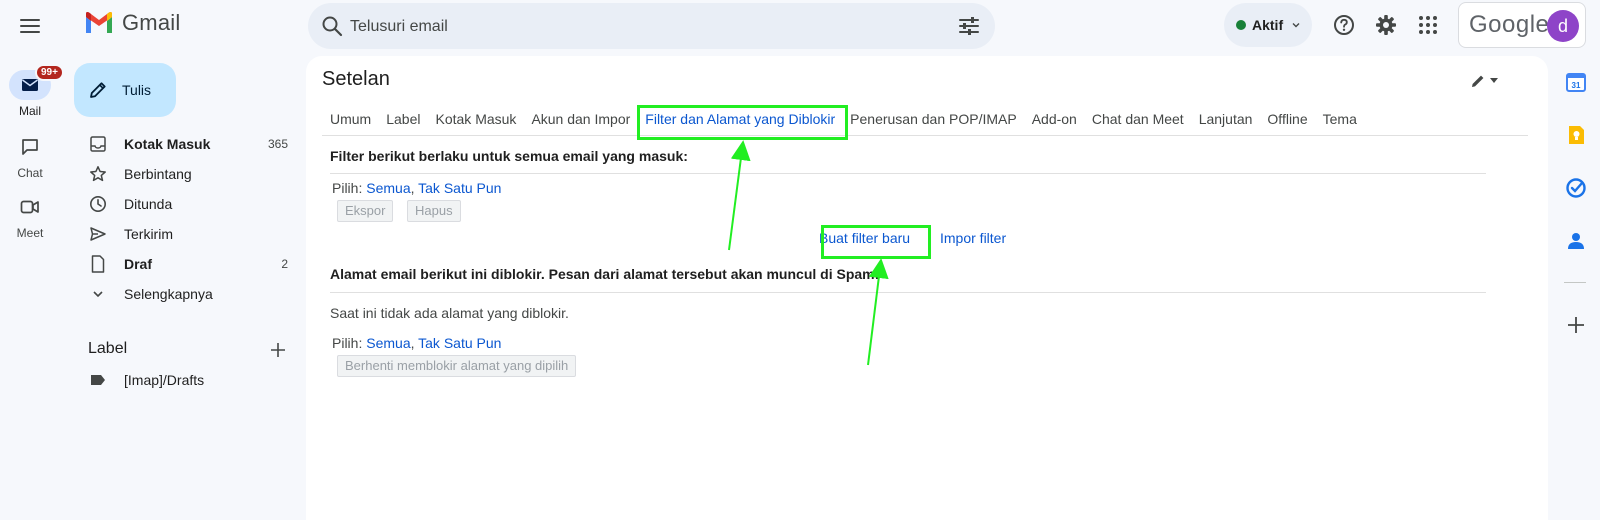  What do you see at coordinates (1576, 135) in the screenshot?
I see `keep-icon` at bounding box center [1576, 135].